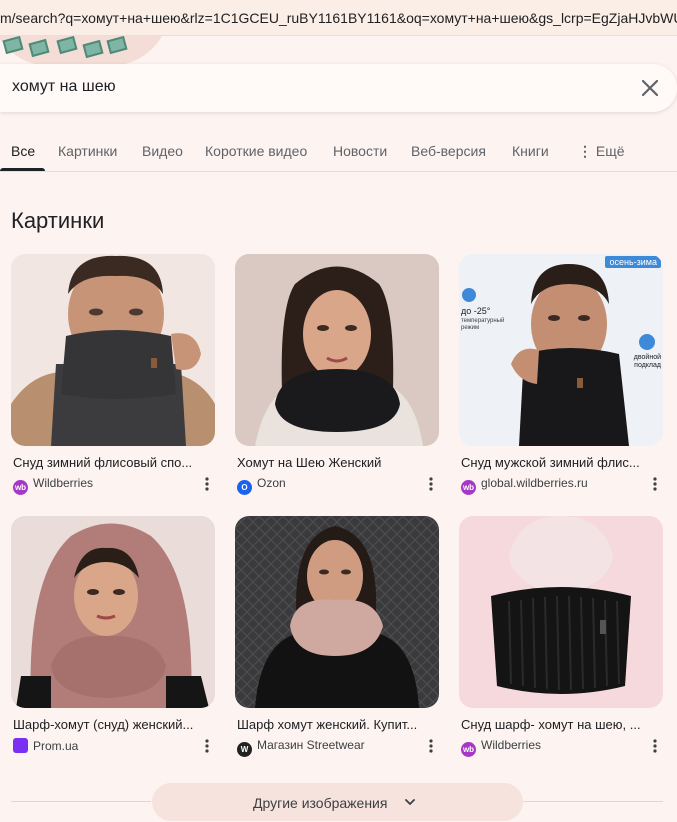  I want to click on result-source: wb global.wildberries.ru, so click(524, 485).